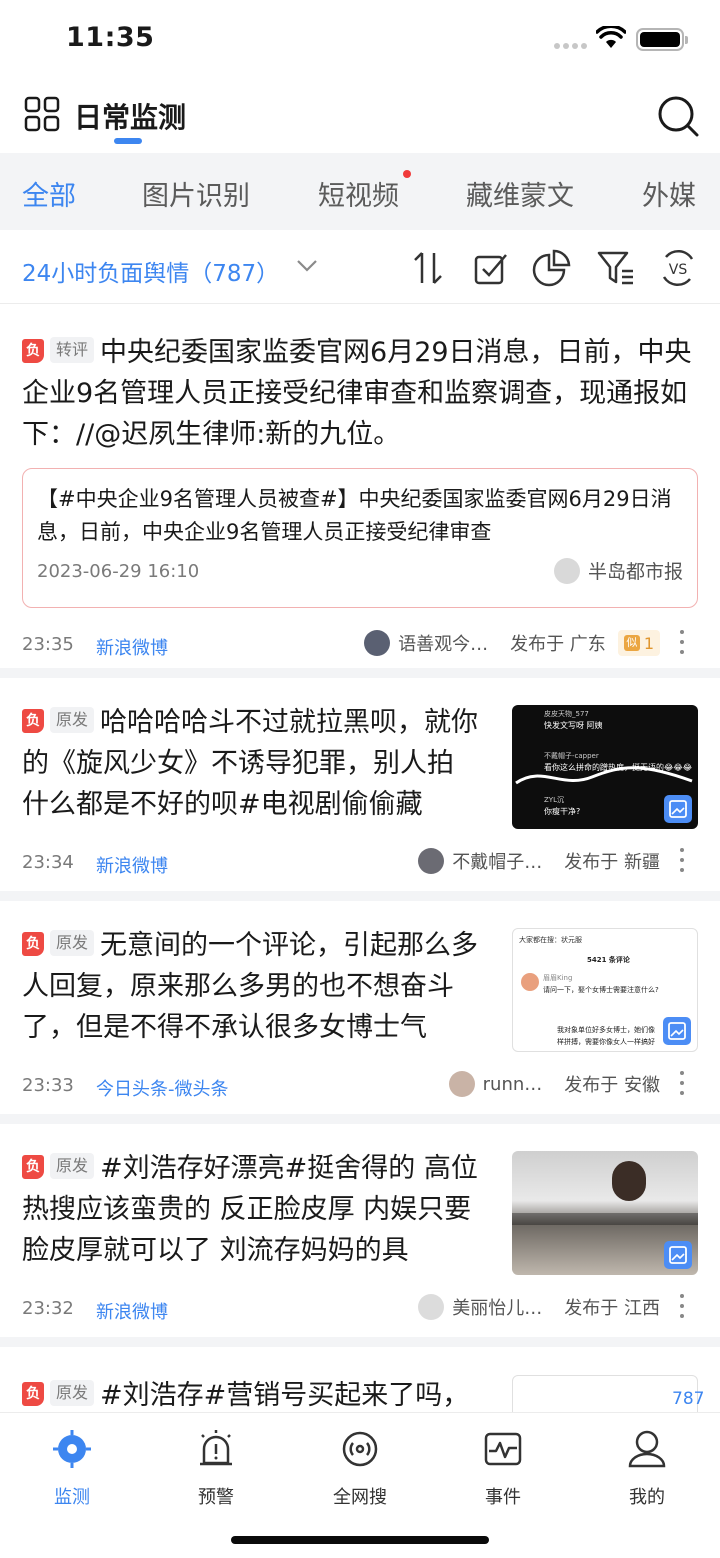 The height and width of the screenshot is (1558, 720). I want to click on home-indicator, so click(360, 1540).